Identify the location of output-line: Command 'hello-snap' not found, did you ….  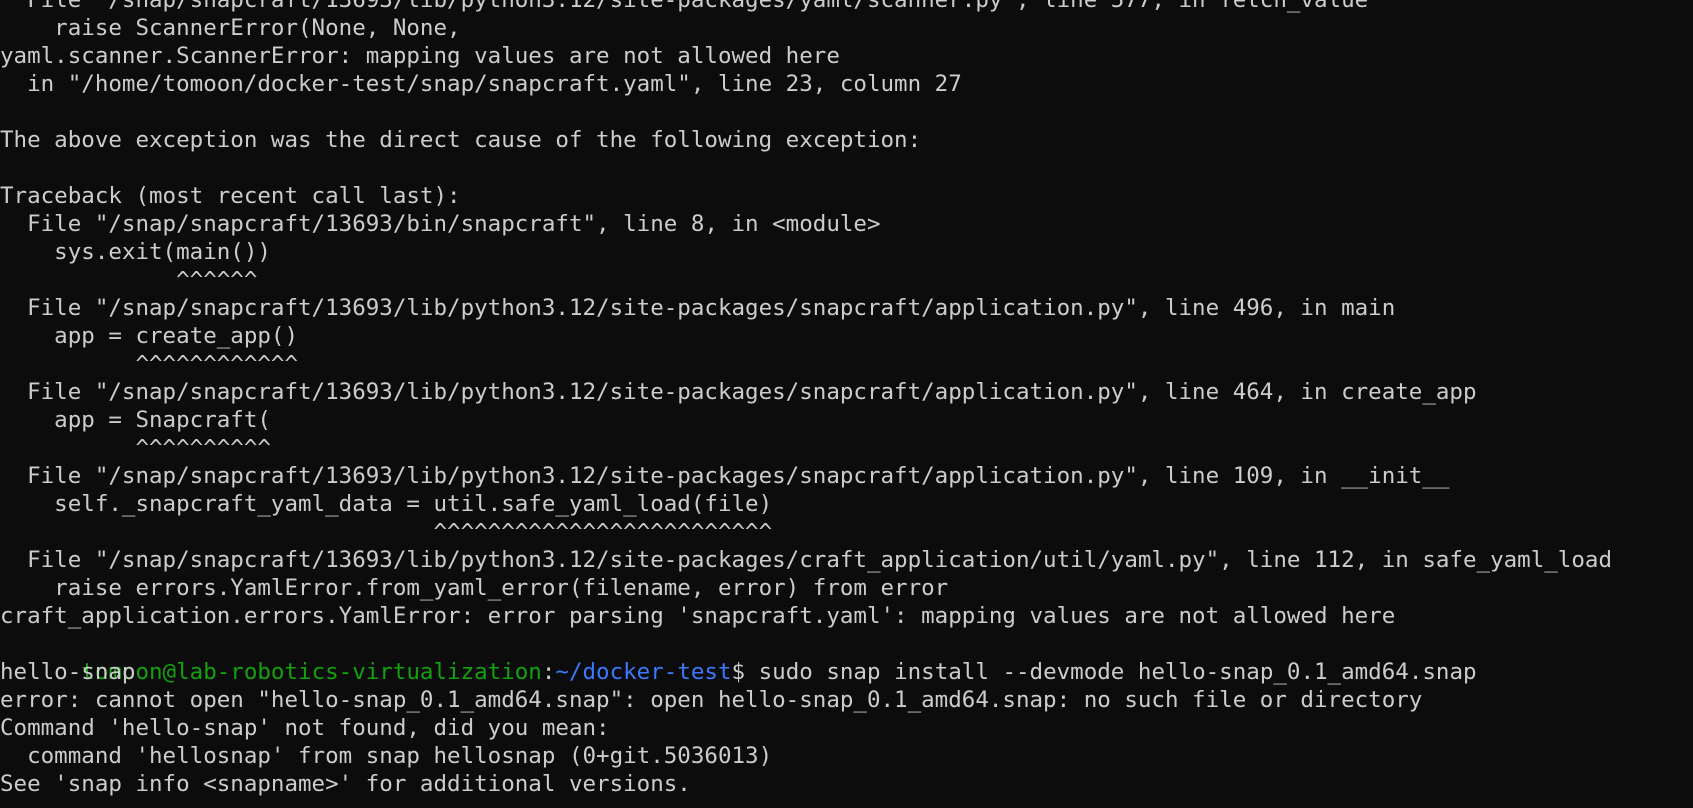
(305, 728).